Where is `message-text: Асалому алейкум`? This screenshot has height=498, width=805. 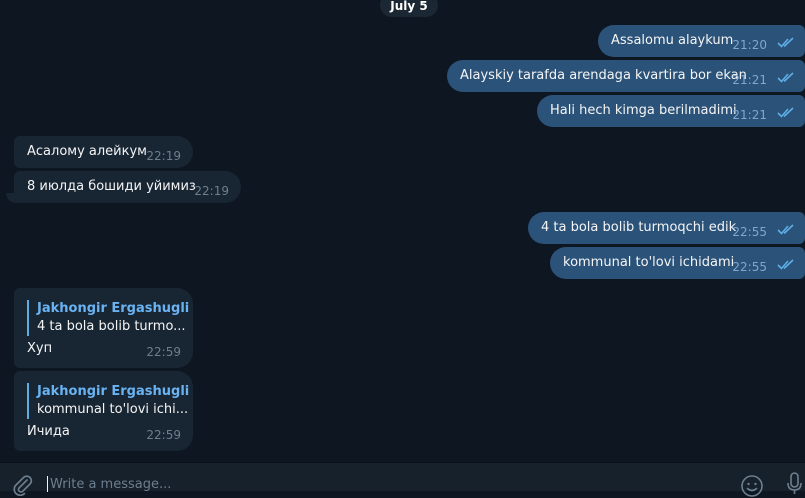 message-text: Асалому алейкум is located at coordinates (87, 151).